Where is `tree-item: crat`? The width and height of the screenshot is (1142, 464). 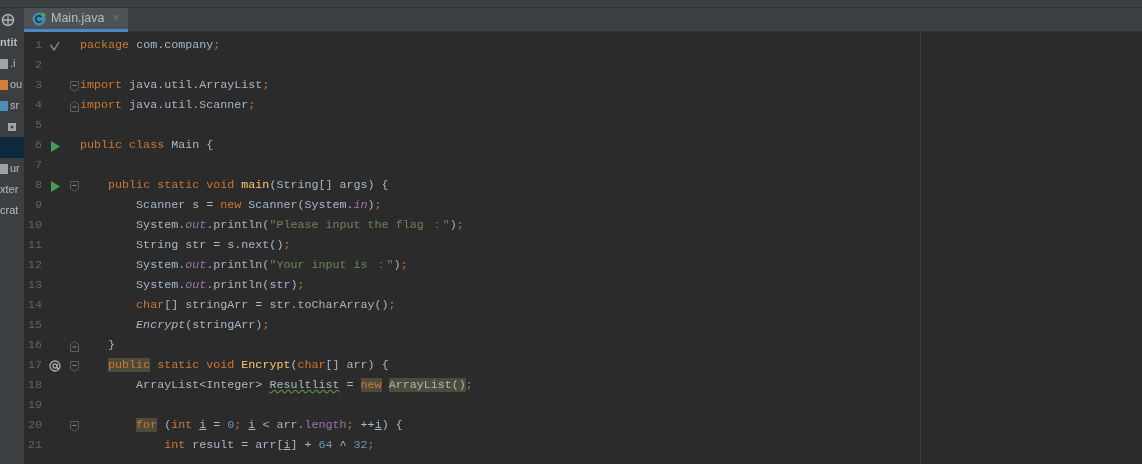
tree-item: crat is located at coordinates (9, 210).